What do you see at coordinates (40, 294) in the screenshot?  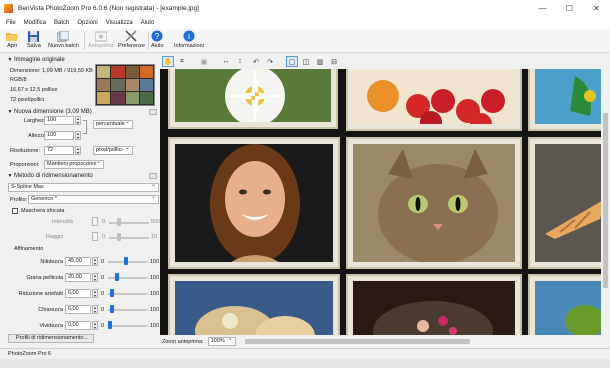 I see `refine-label: Riduzione artefatti` at bounding box center [40, 294].